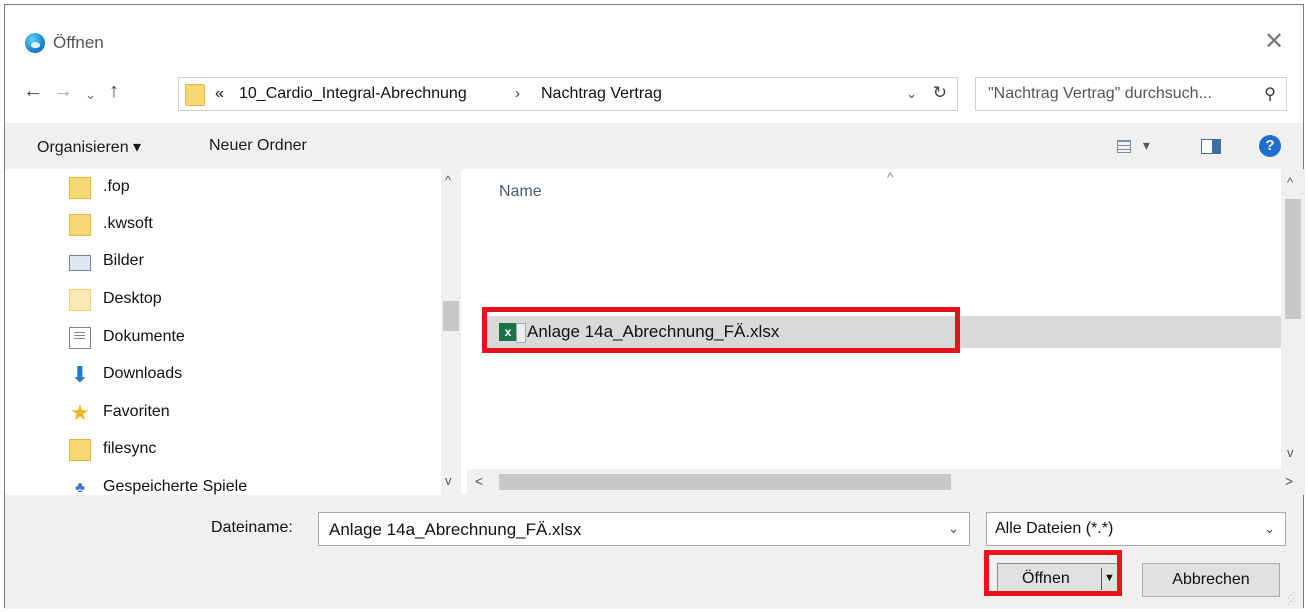  What do you see at coordinates (653, 331) in the screenshot?
I see `file-name: Anlage 14a_Abrechnung_FÄ.xlsx` at bounding box center [653, 331].